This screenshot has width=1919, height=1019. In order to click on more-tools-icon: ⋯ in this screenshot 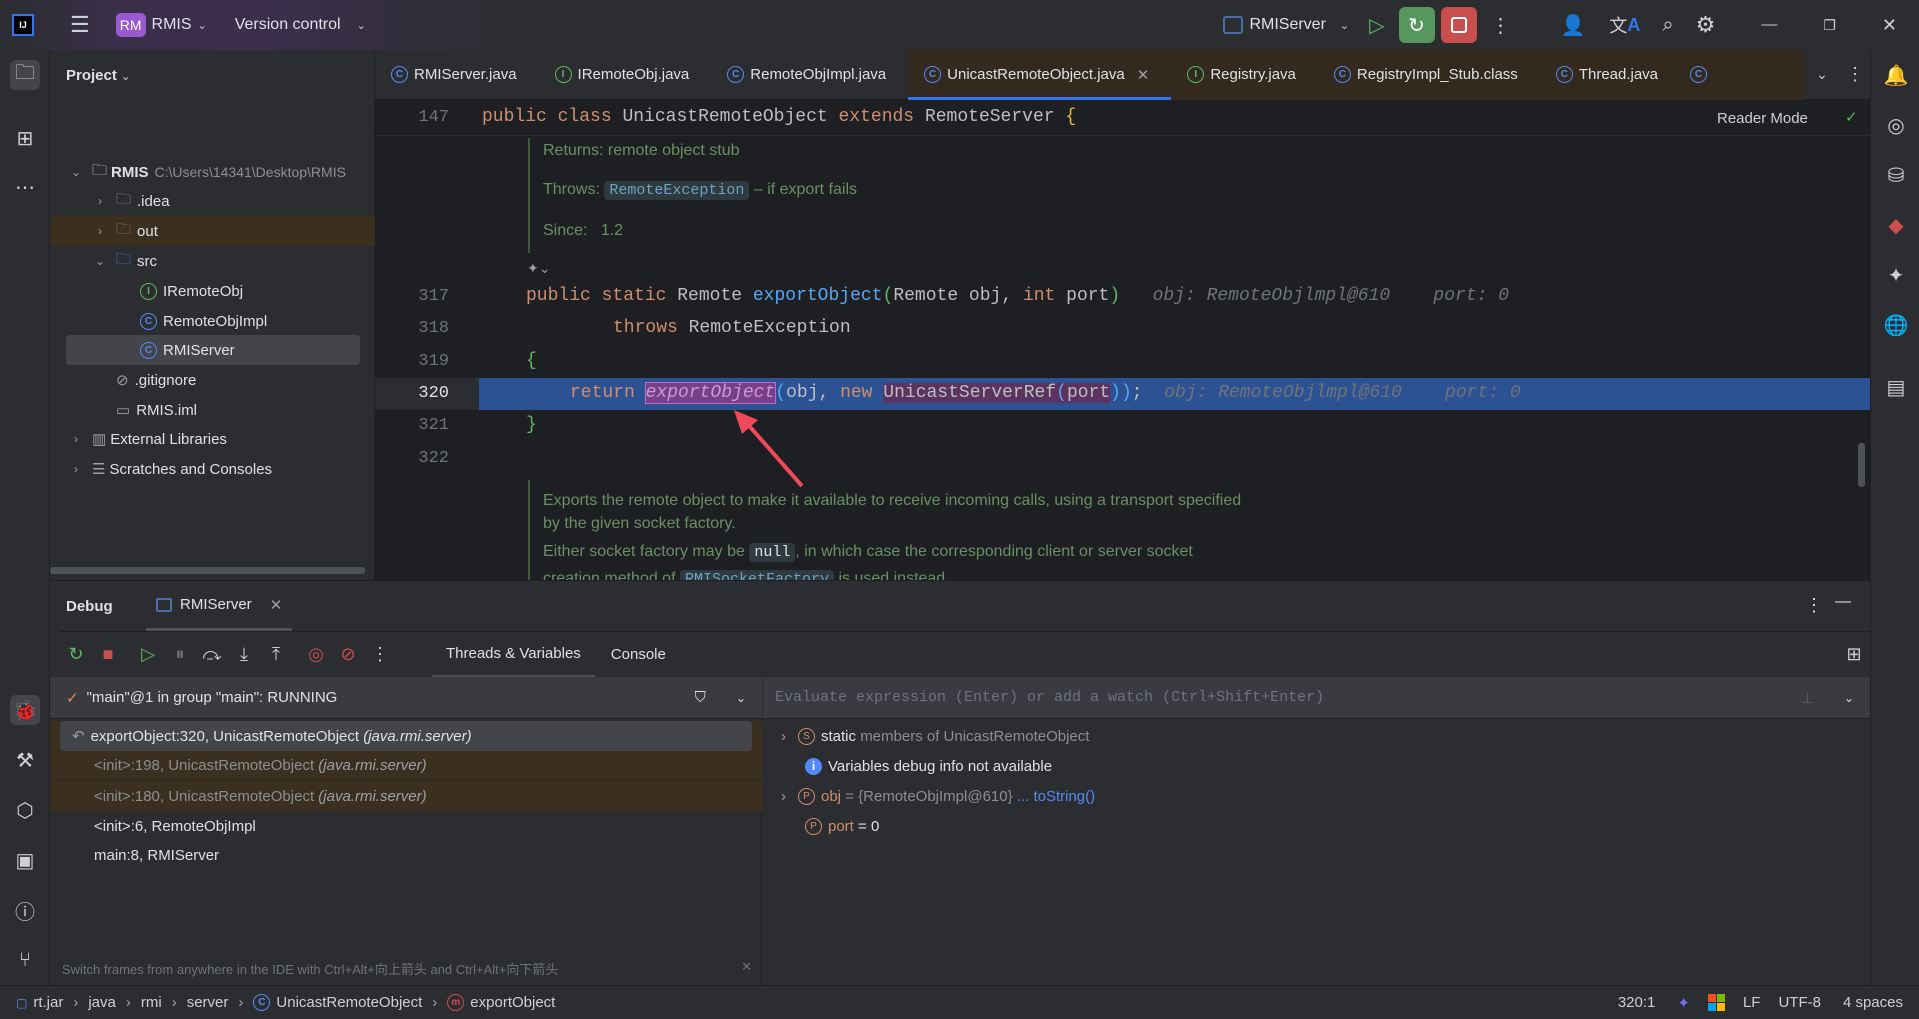, I will do `click(25, 187)`.